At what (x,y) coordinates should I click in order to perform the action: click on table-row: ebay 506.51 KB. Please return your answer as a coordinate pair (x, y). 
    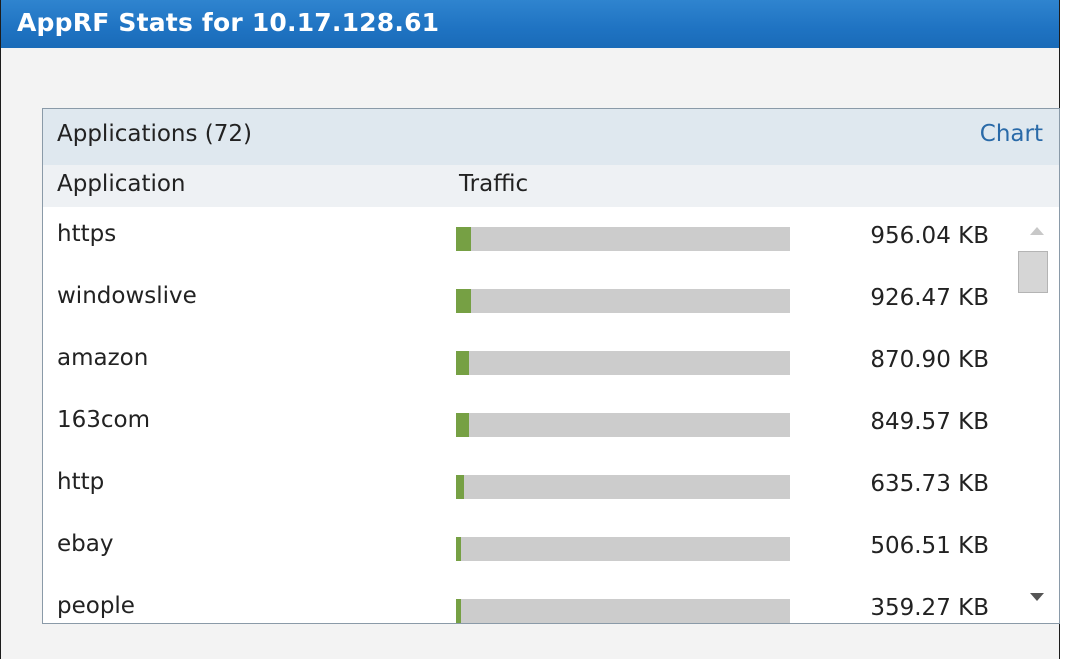
    Looking at the image, I should click on (528, 548).